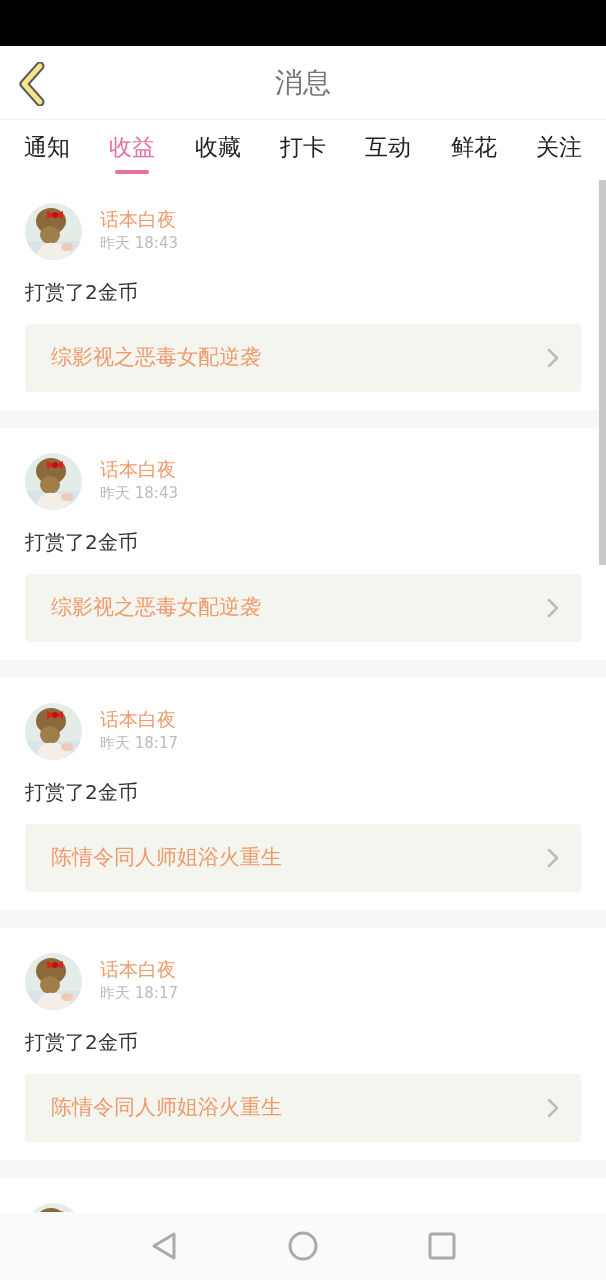 Image resolution: width=606 pixels, height=1280 pixels. Describe the element at coordinates (473, 152) in the screenshot. I see `tab: 鲜花` at that location.